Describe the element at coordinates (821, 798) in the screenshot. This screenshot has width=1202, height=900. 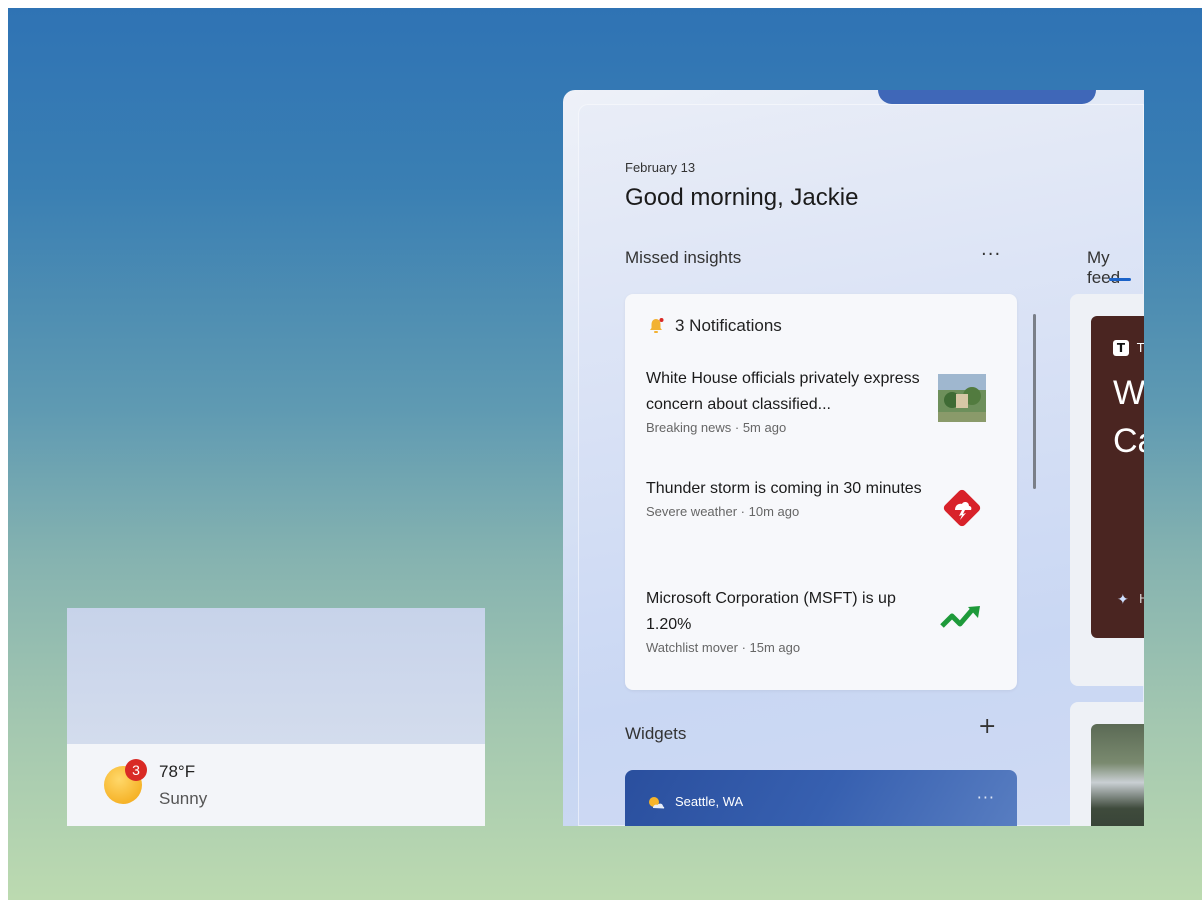
I see `weather-widget: Seattle, WA ···` at that location.